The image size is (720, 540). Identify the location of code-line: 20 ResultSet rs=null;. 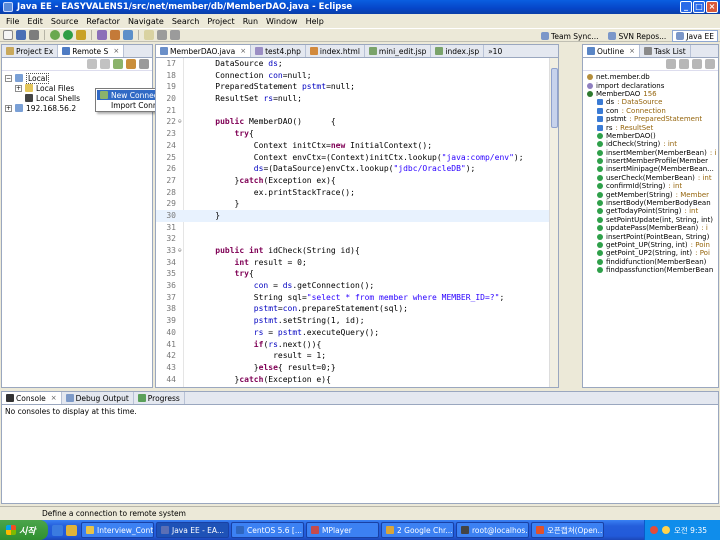
(357, 99).